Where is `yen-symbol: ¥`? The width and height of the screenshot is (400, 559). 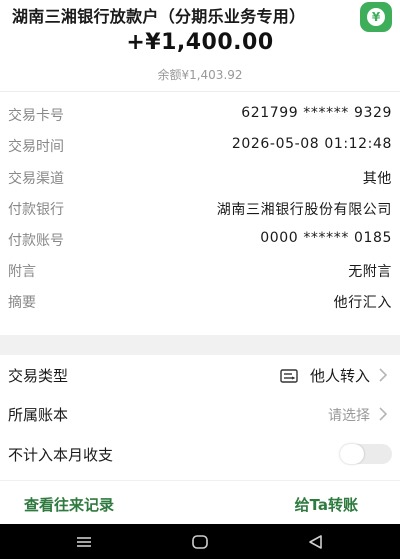
yen-symbol: ¥ is located at coordinates (376, 17).